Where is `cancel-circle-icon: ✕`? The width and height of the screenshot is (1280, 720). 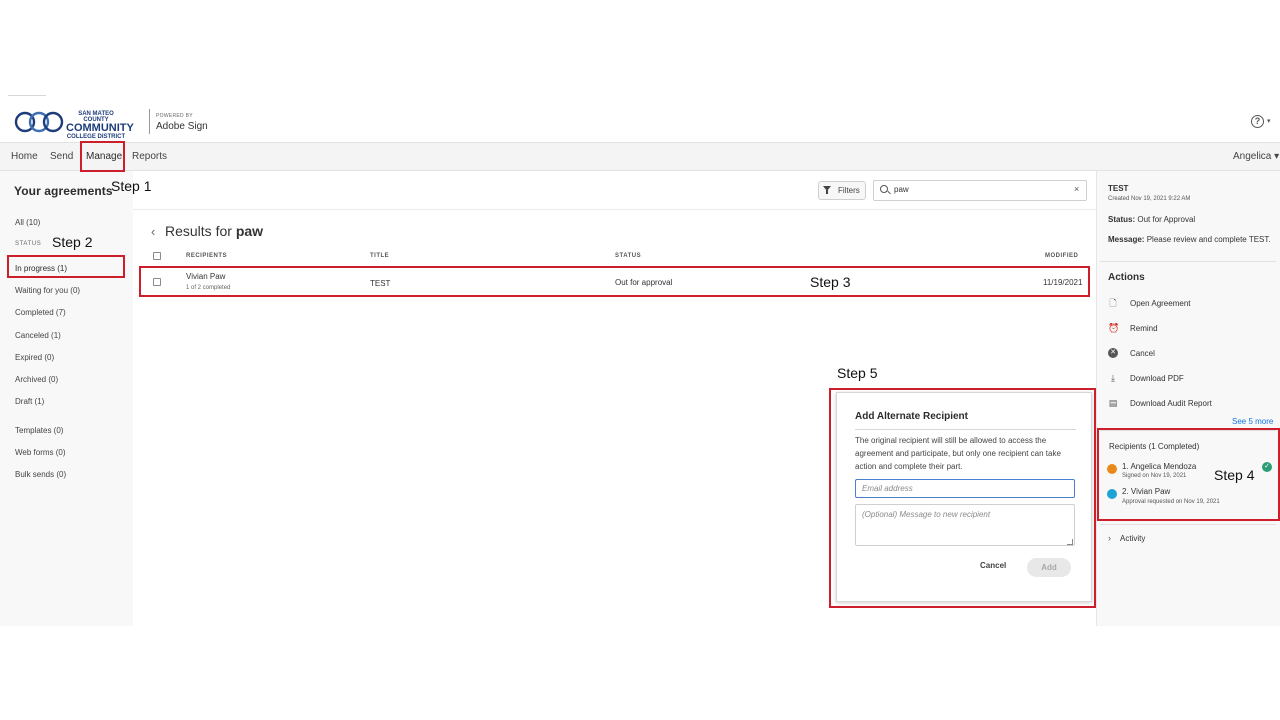
cancel-circle-icon: ✕ is located at coordinates (1113, 353).